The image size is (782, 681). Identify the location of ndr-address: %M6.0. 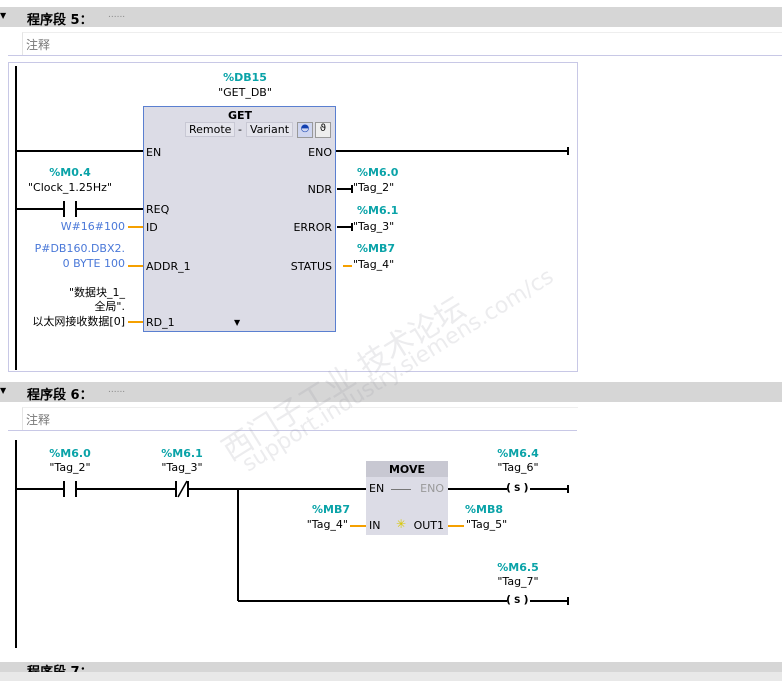
(377, 172).